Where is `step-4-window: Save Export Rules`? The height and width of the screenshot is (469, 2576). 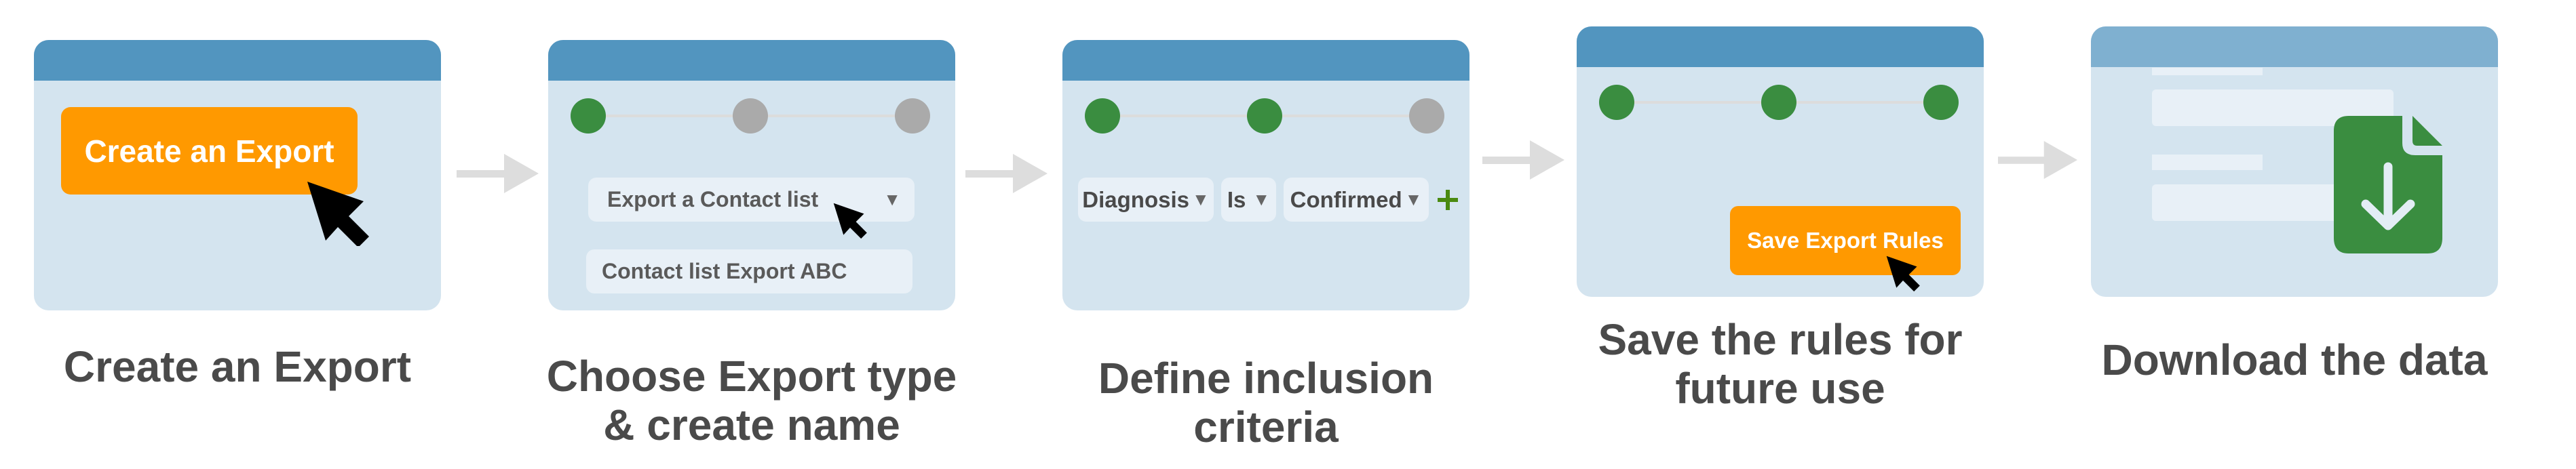
step-4-window: Save Export Rules is located at coordinates (1780, 162).